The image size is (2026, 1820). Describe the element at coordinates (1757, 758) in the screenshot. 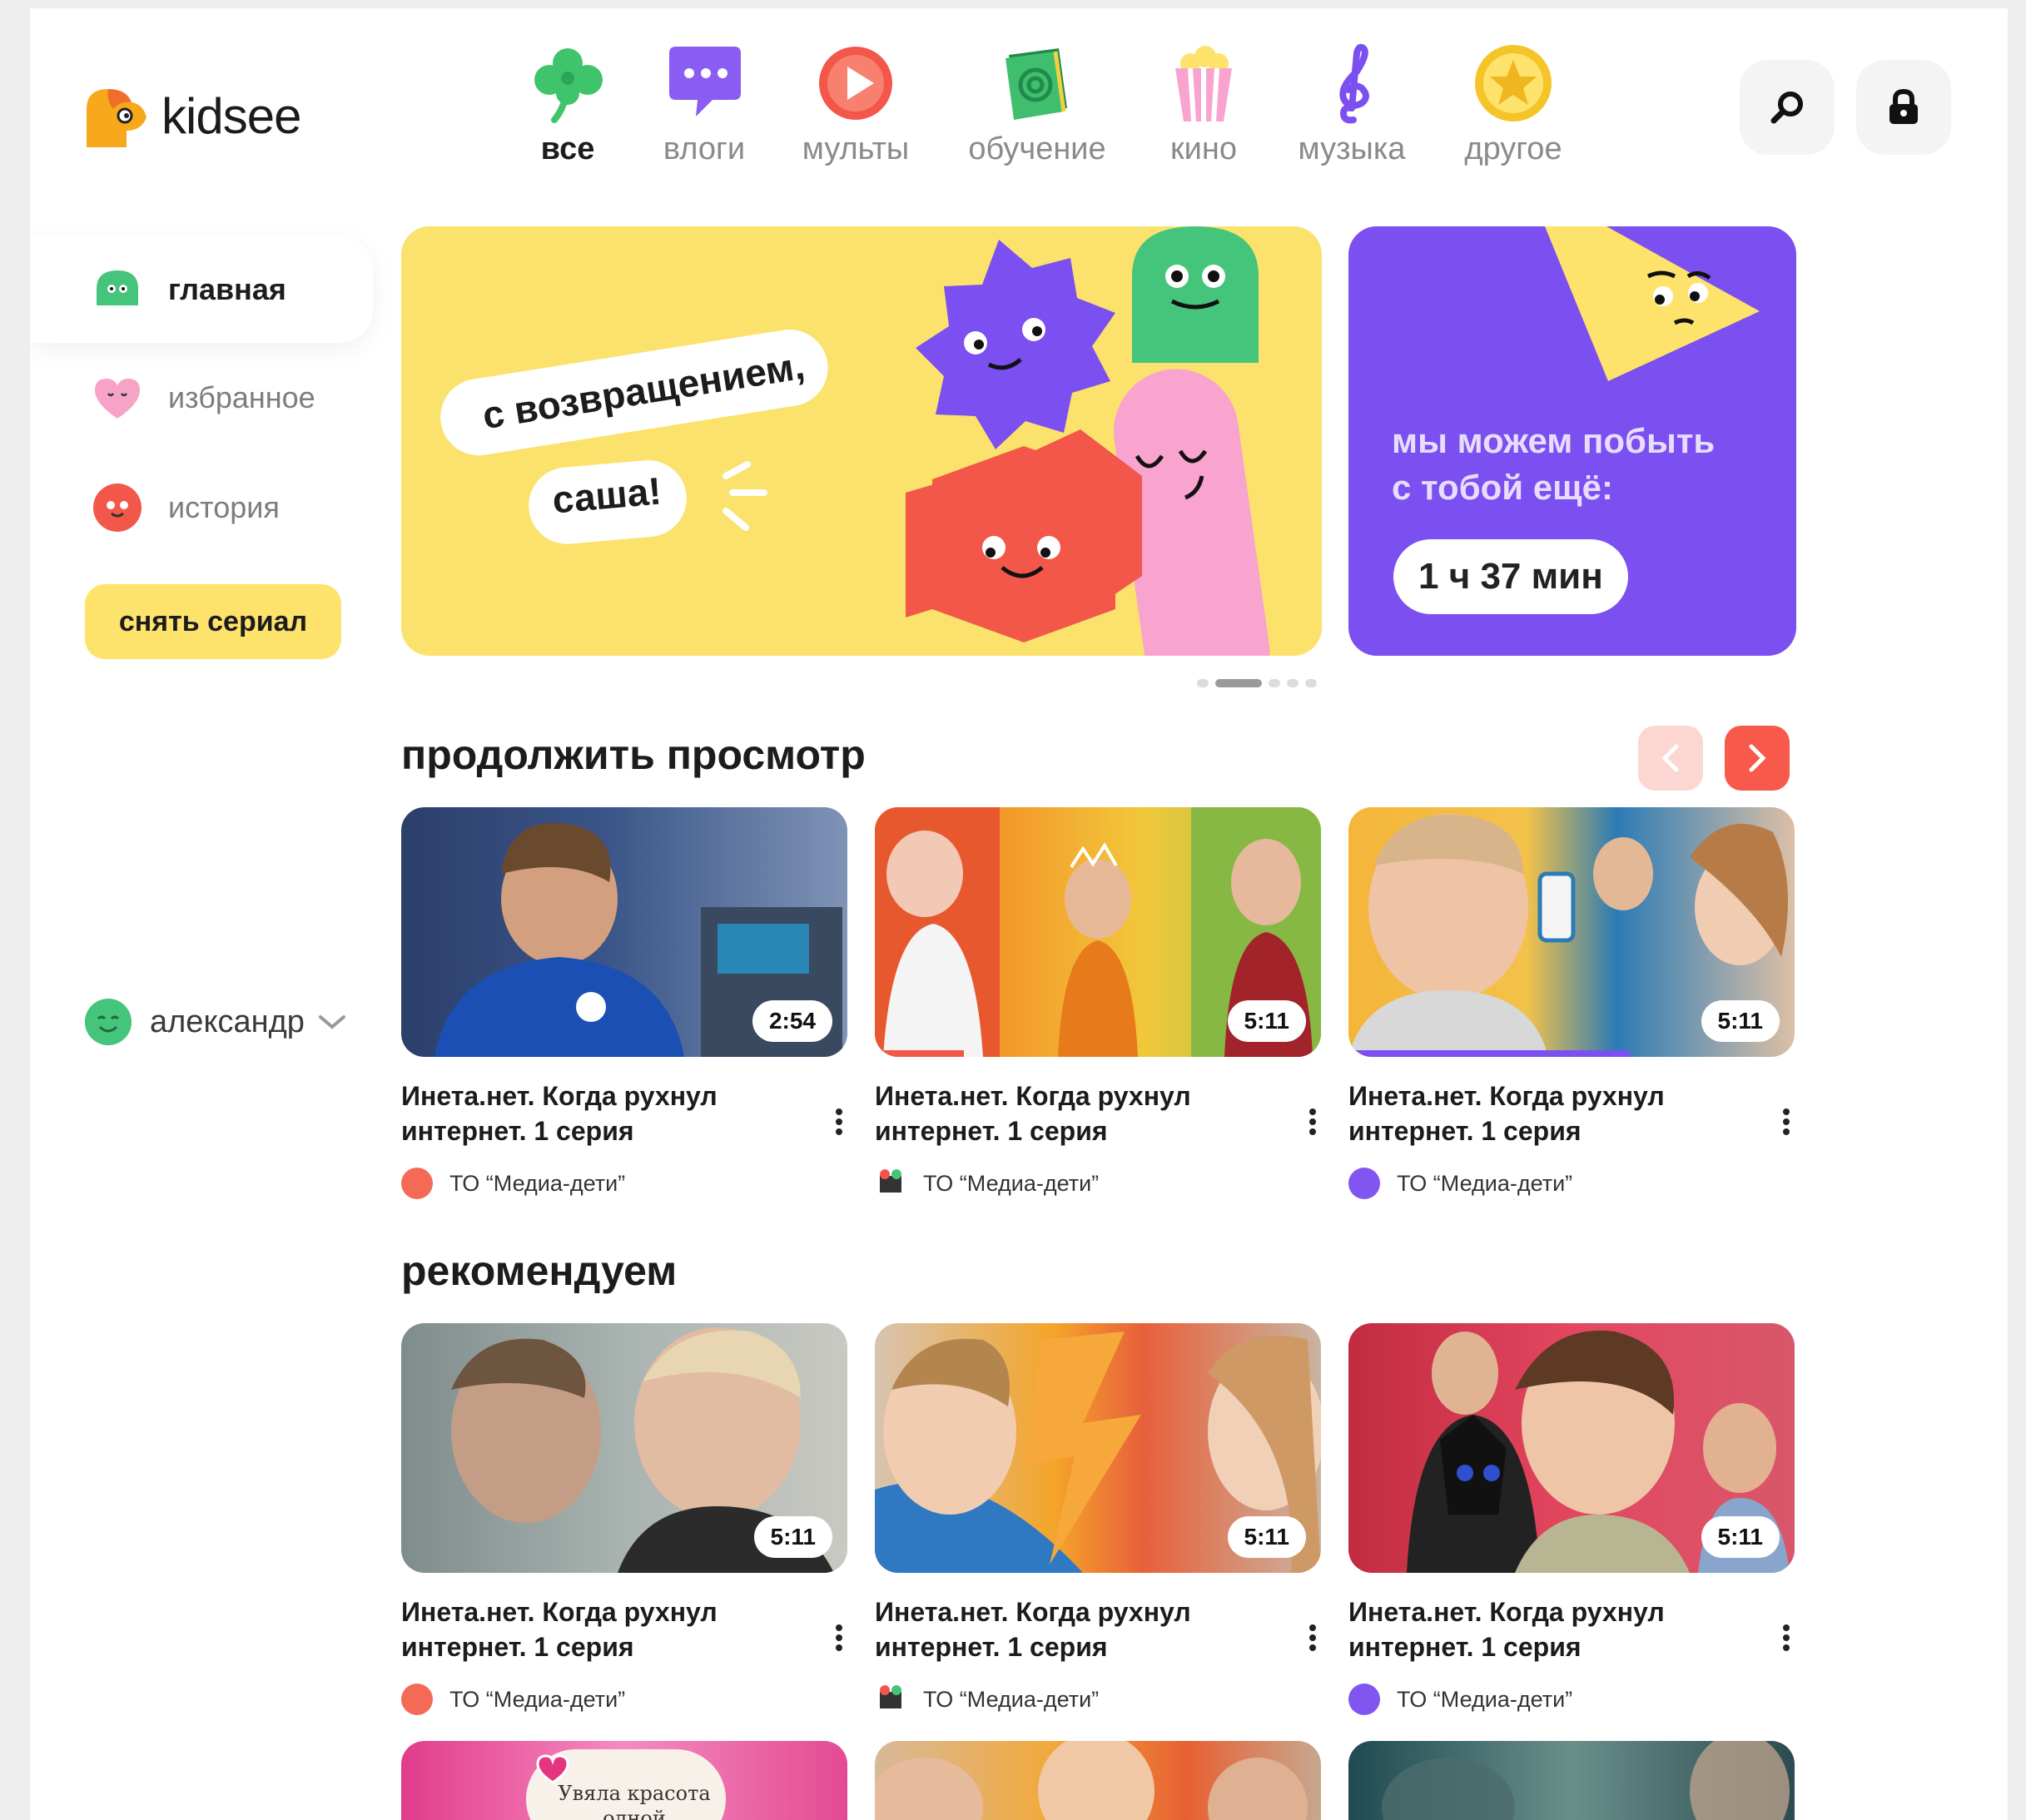

I see `next-button` at that location.